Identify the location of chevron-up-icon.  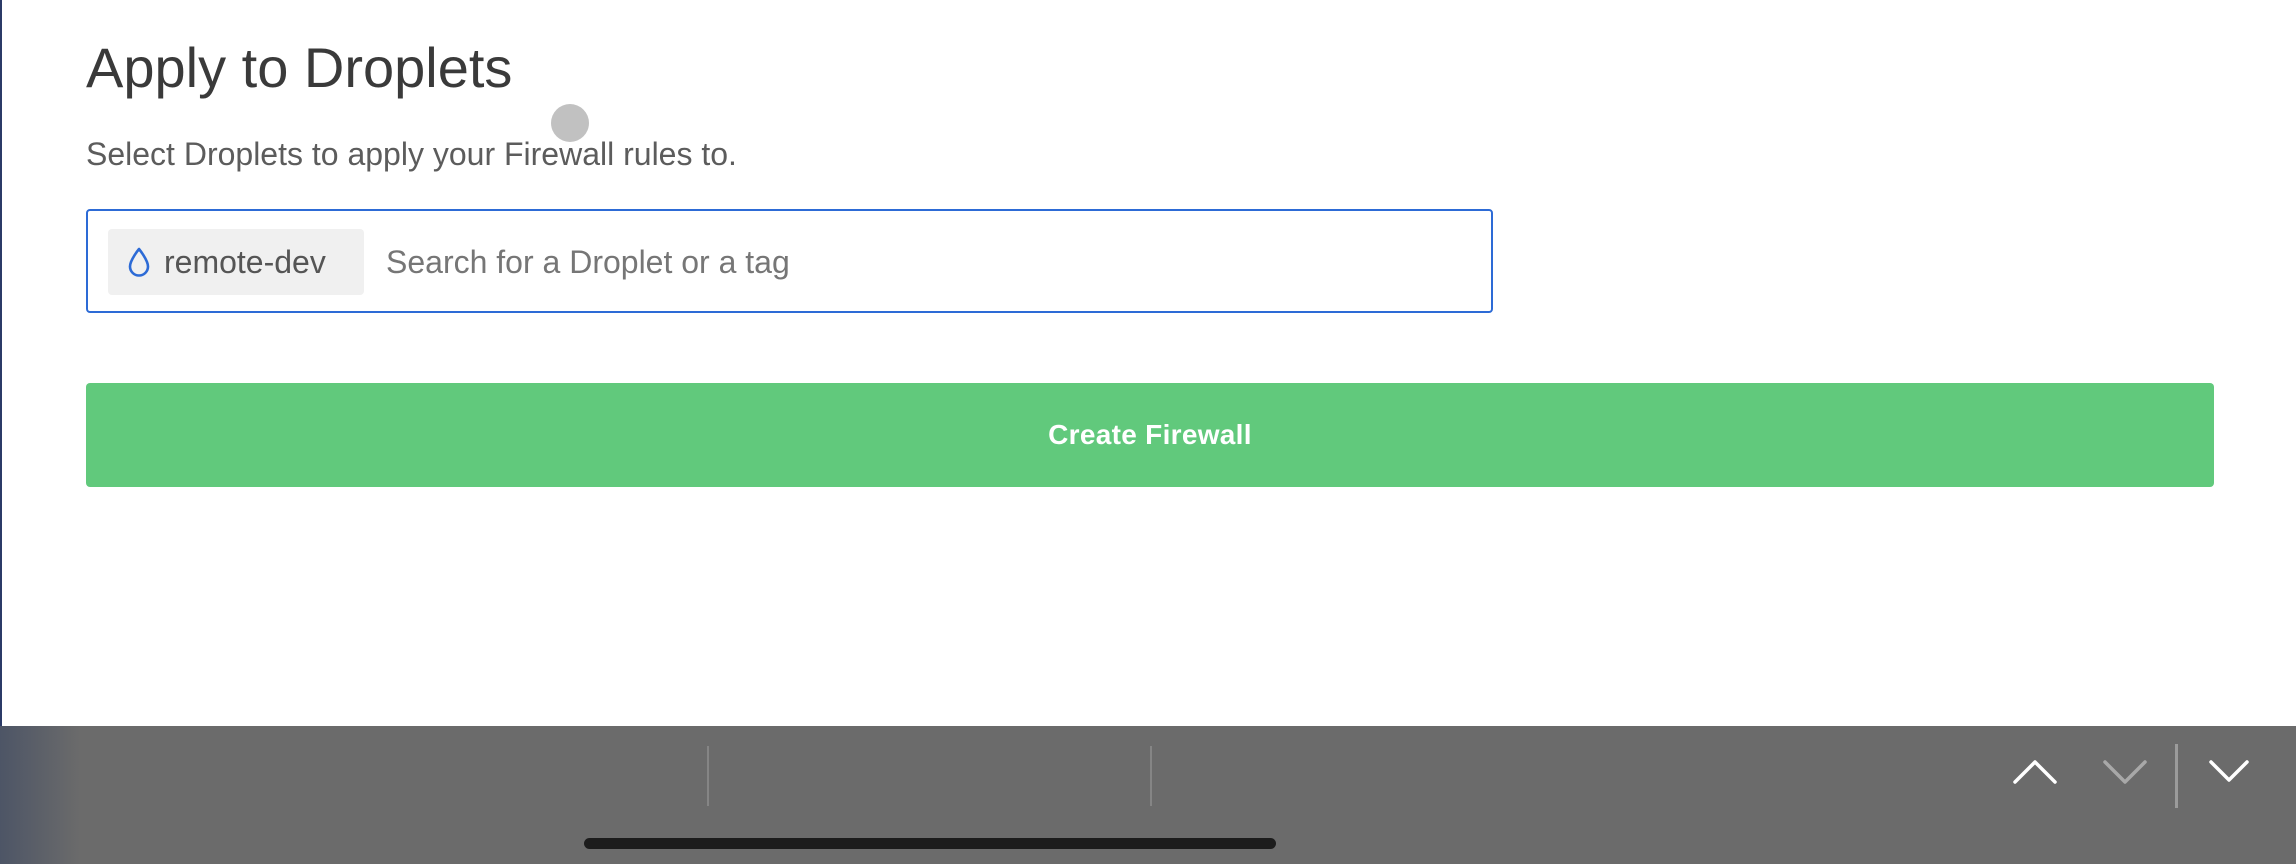
(2035, 772).